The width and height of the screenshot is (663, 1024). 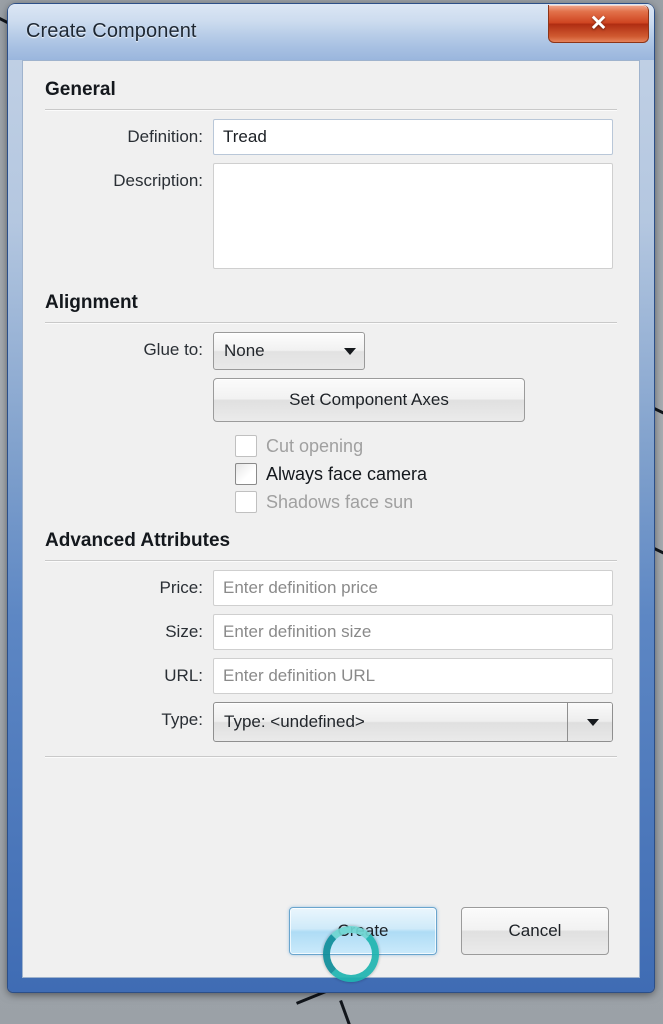 I want to click on type-dropdown: Type: <undefined>, so click(x=413, y=722).